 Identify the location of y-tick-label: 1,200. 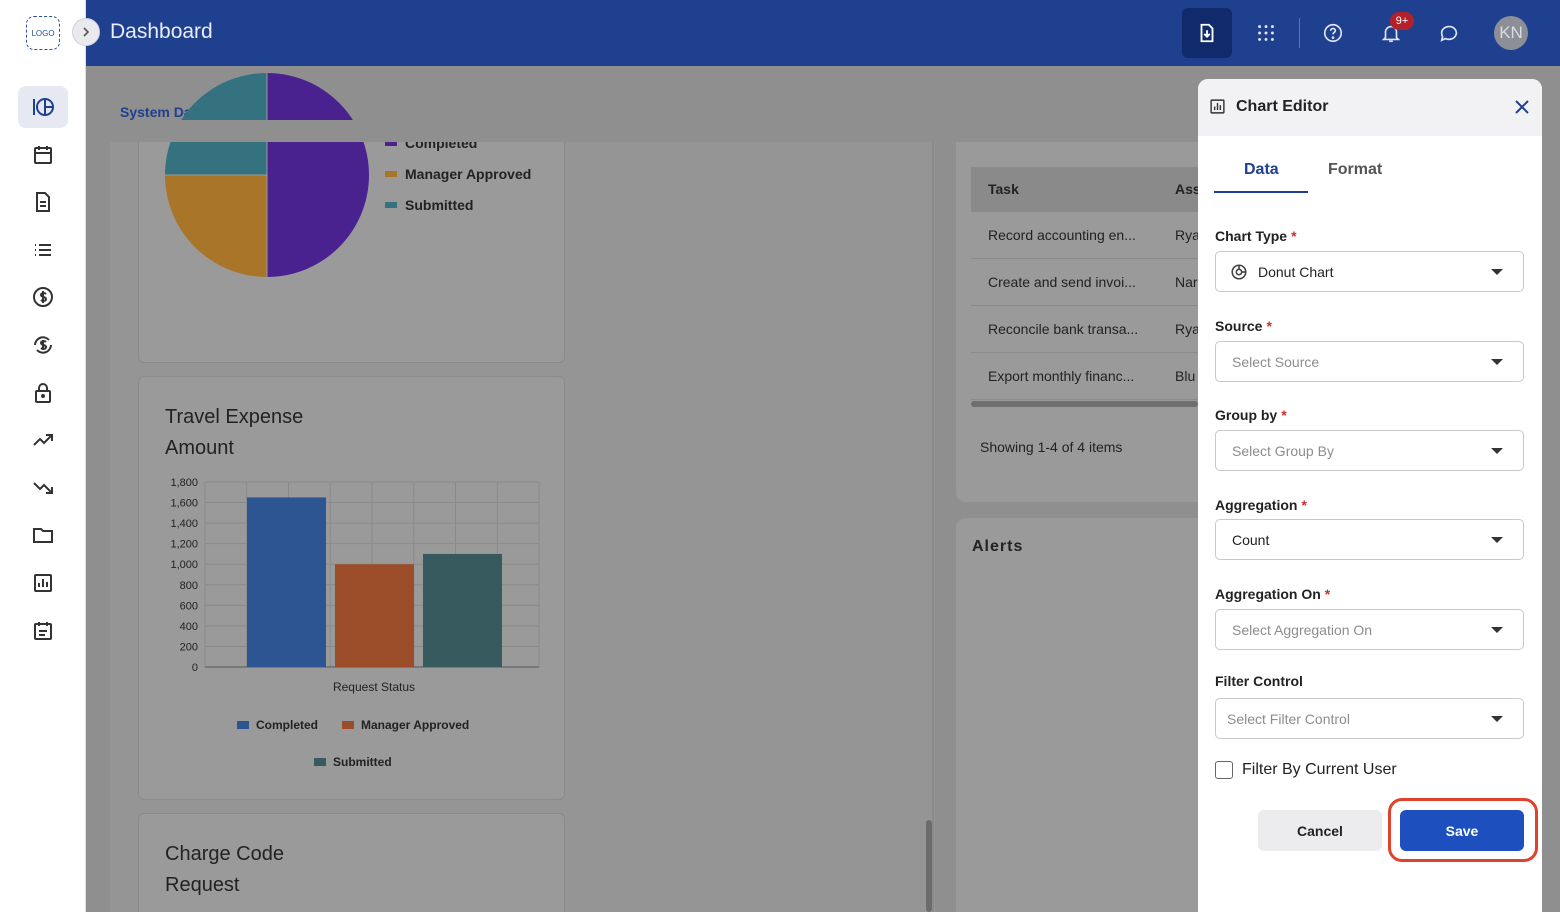
(184, 545).